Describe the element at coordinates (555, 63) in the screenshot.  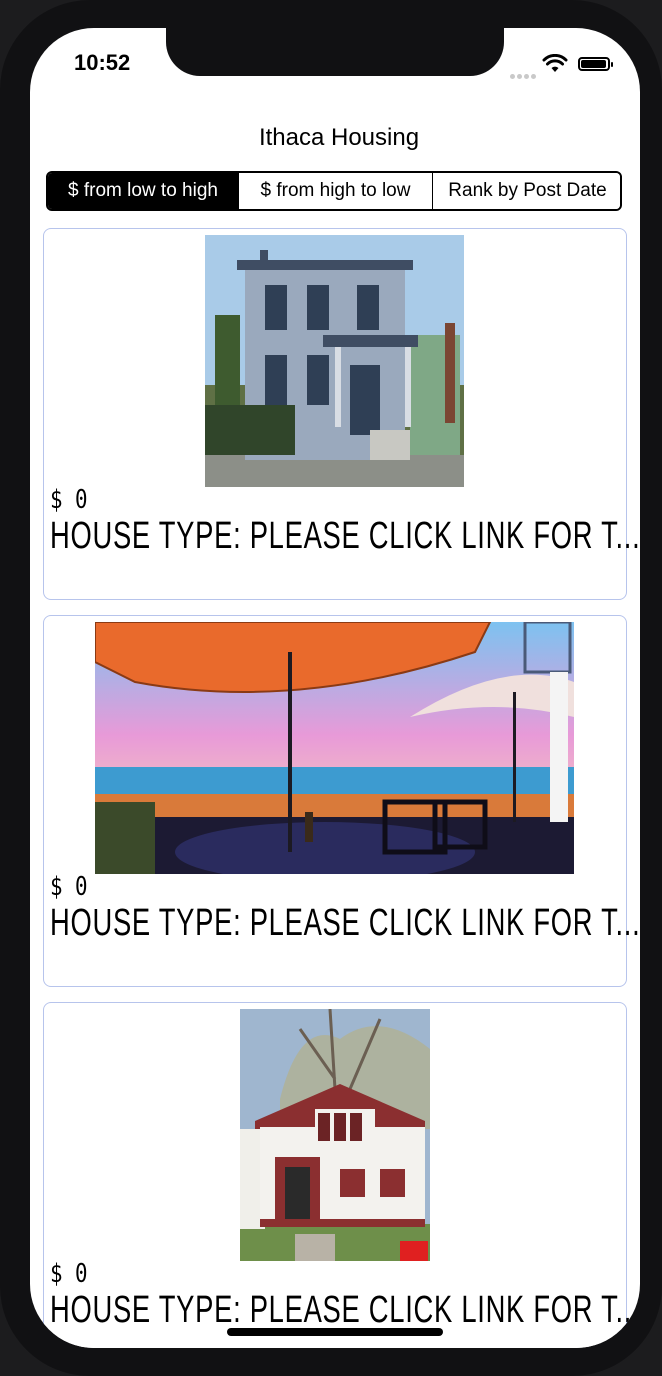
I see `wifi-icon` at that location.